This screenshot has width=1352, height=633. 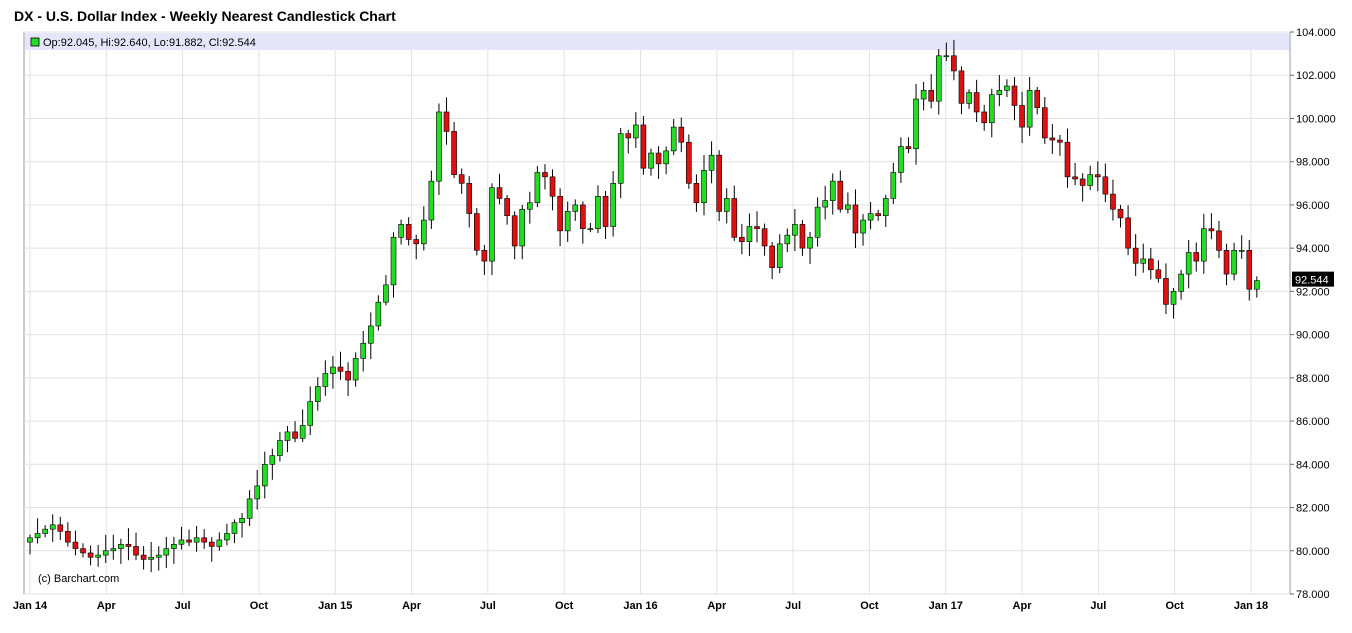 I want to click on y-tick-label: 82.000, so click(x=1313, y=509).